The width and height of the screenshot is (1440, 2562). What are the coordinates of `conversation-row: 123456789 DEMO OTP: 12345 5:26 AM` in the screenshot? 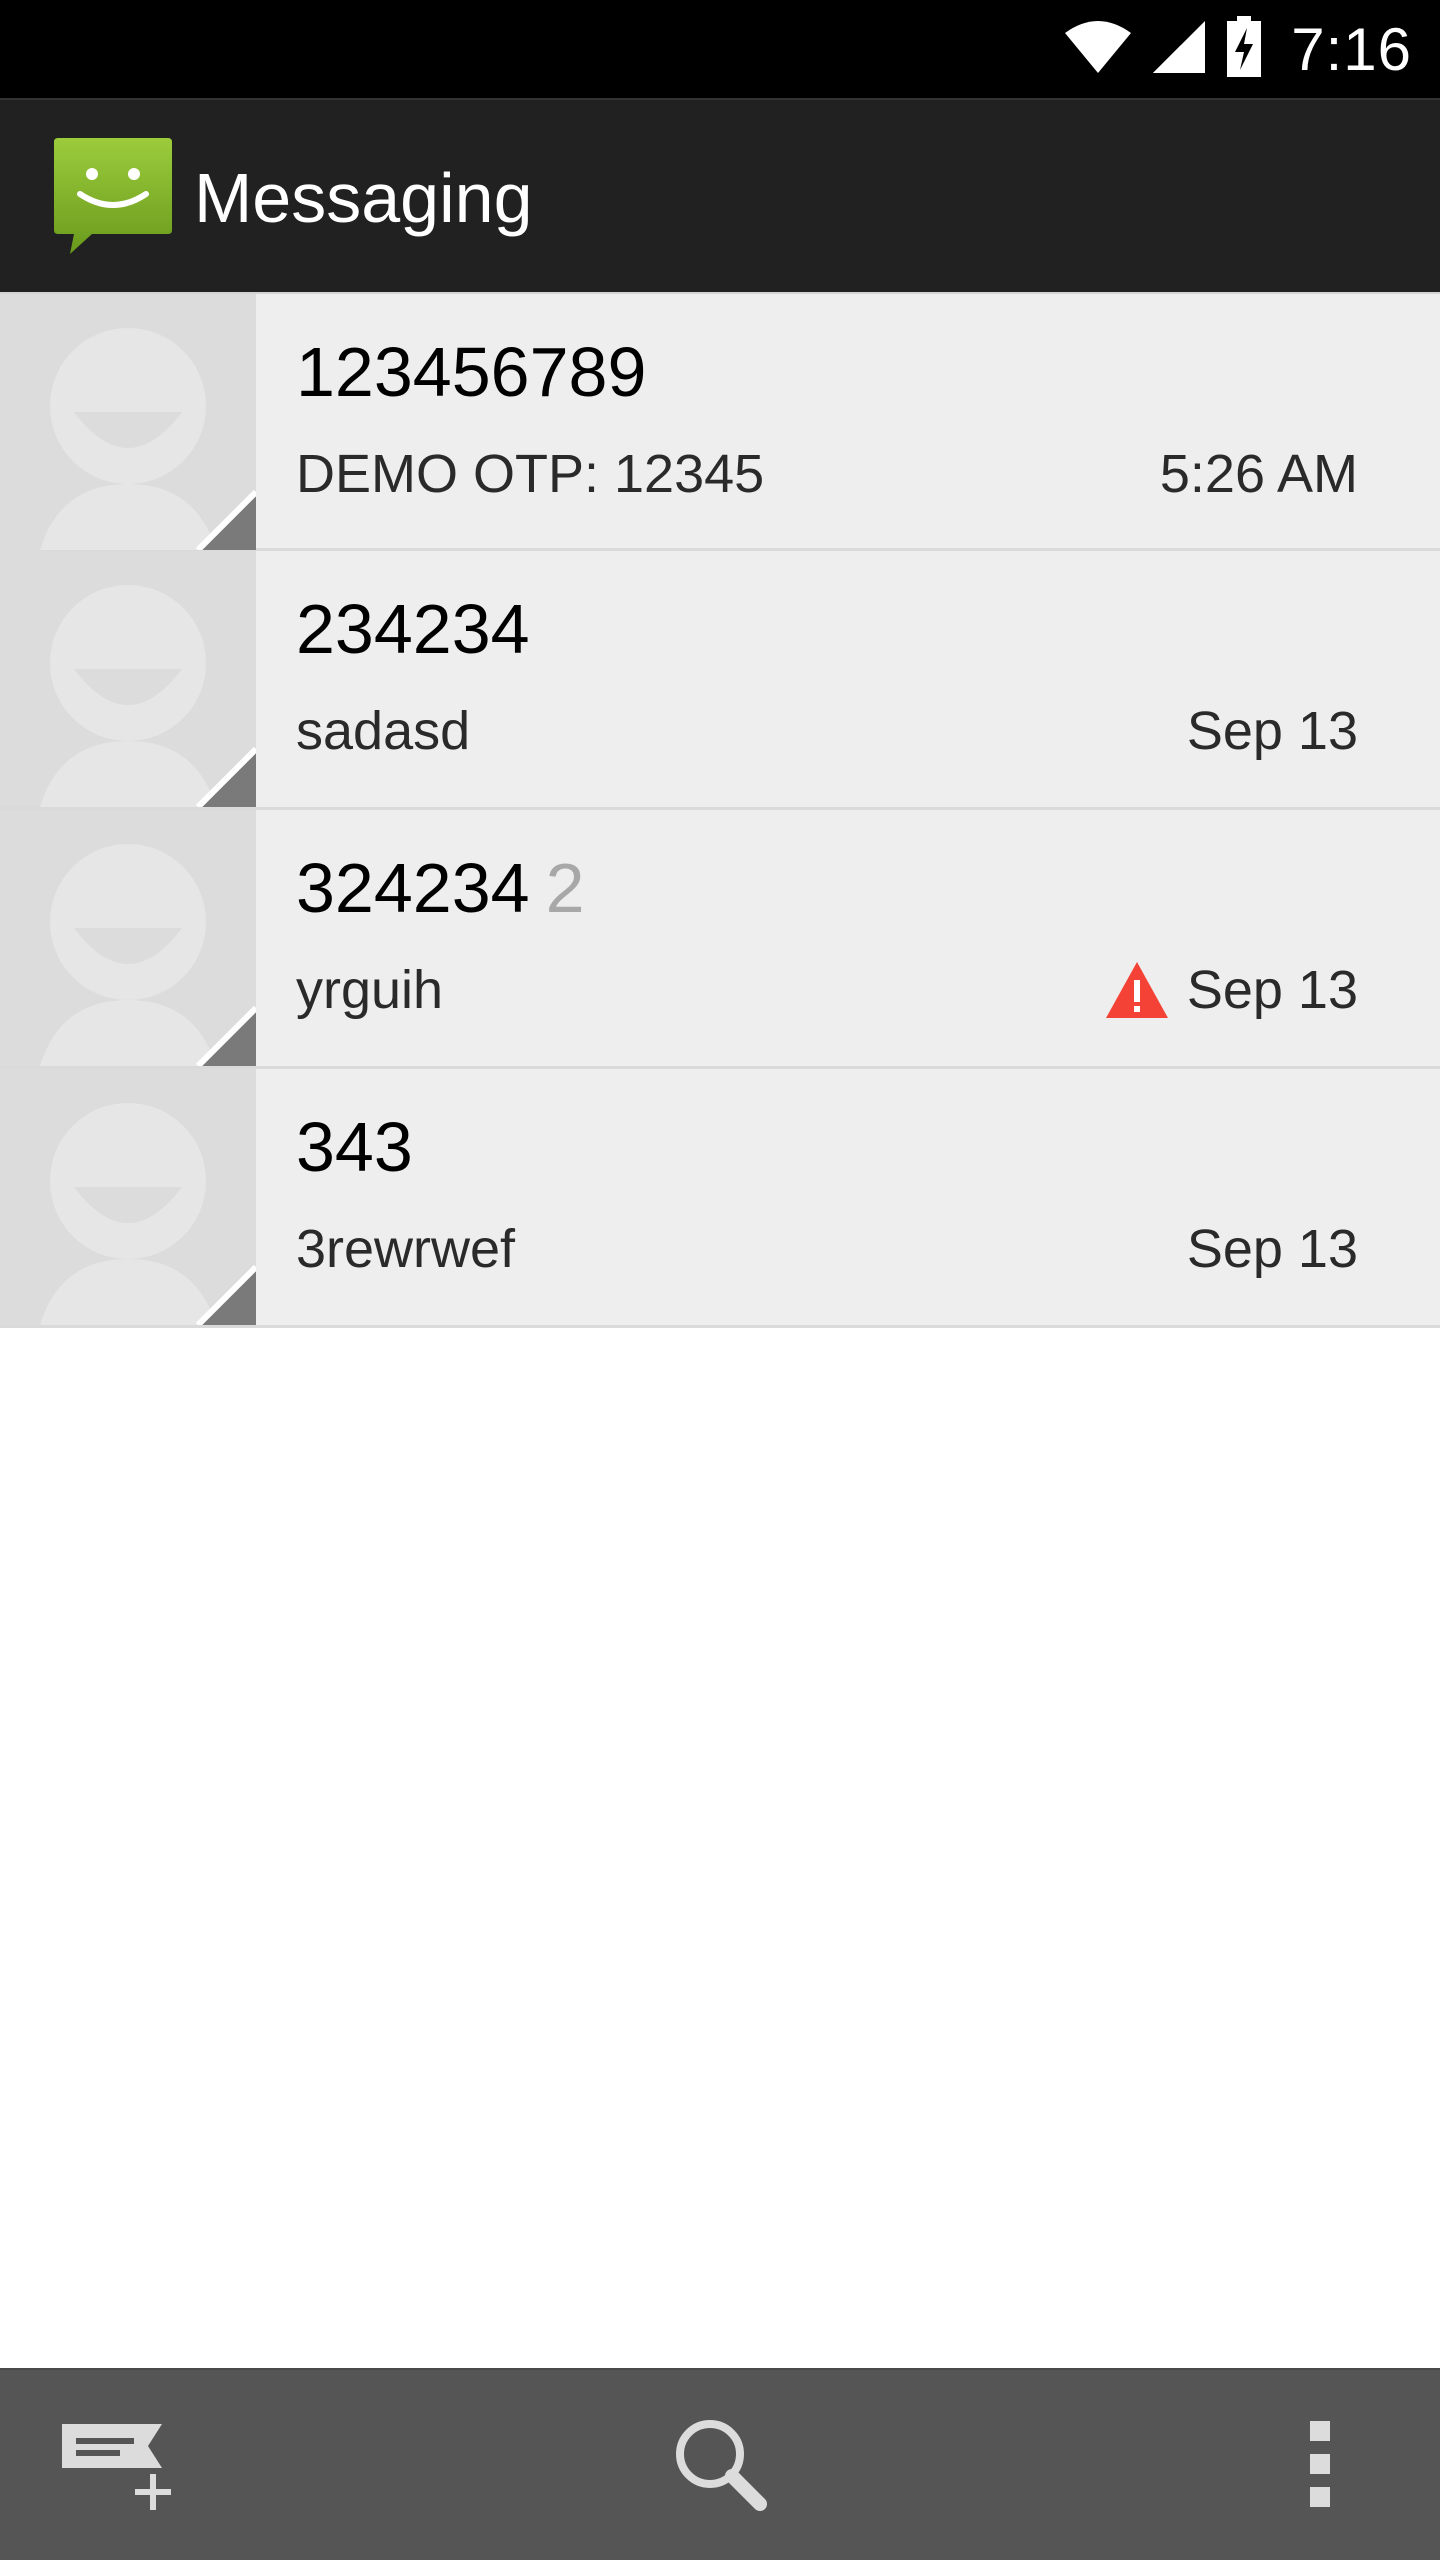 It's located at (720, 421).